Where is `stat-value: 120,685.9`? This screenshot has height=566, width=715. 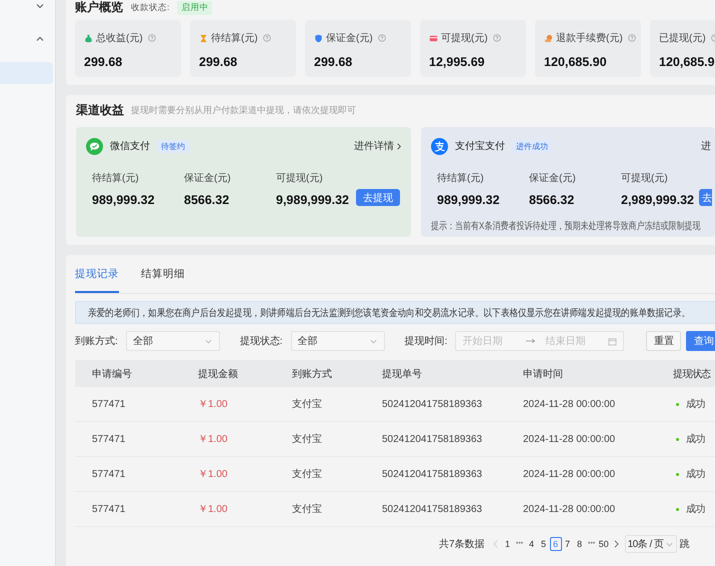
stat-value: 120,685.9 is located at coordinates (687, 62).